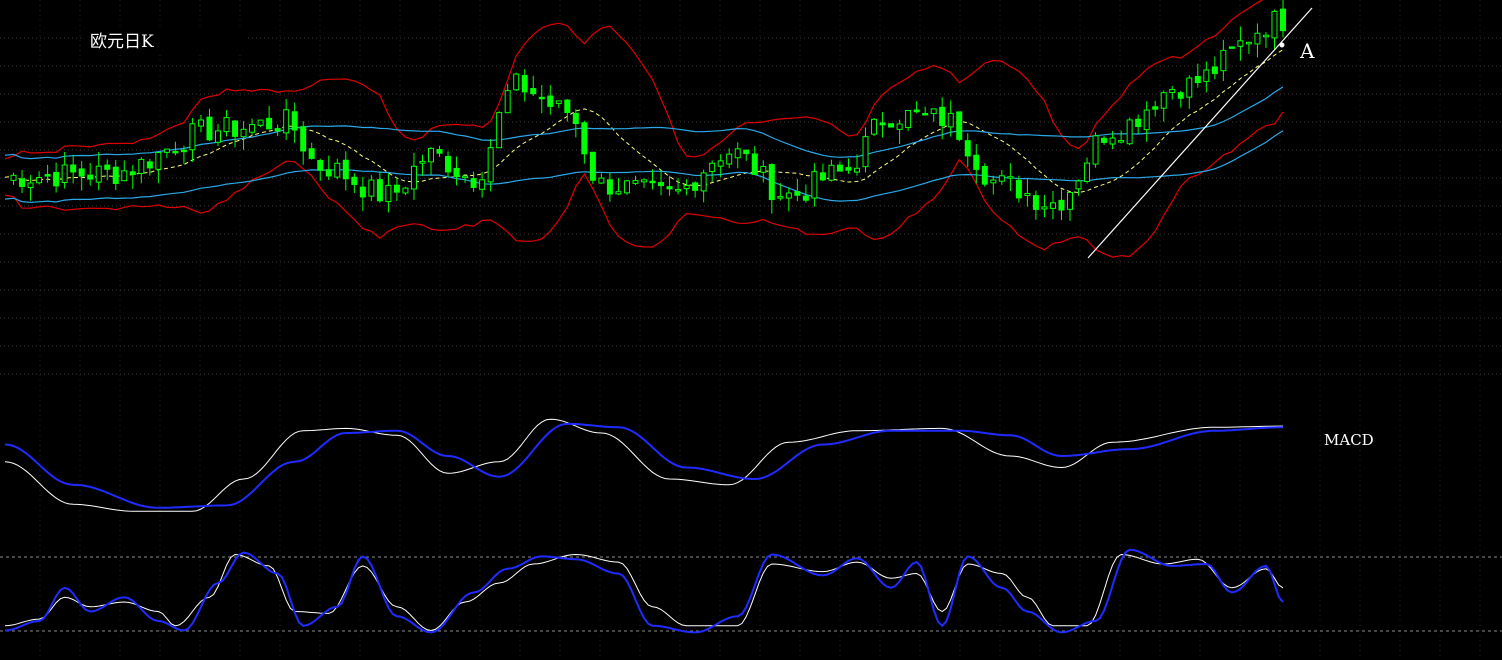  What do you see at coordinates (1349, 440) in the screenshot?
I see `macd-label: MACD` at bounding box center [1349, 440].